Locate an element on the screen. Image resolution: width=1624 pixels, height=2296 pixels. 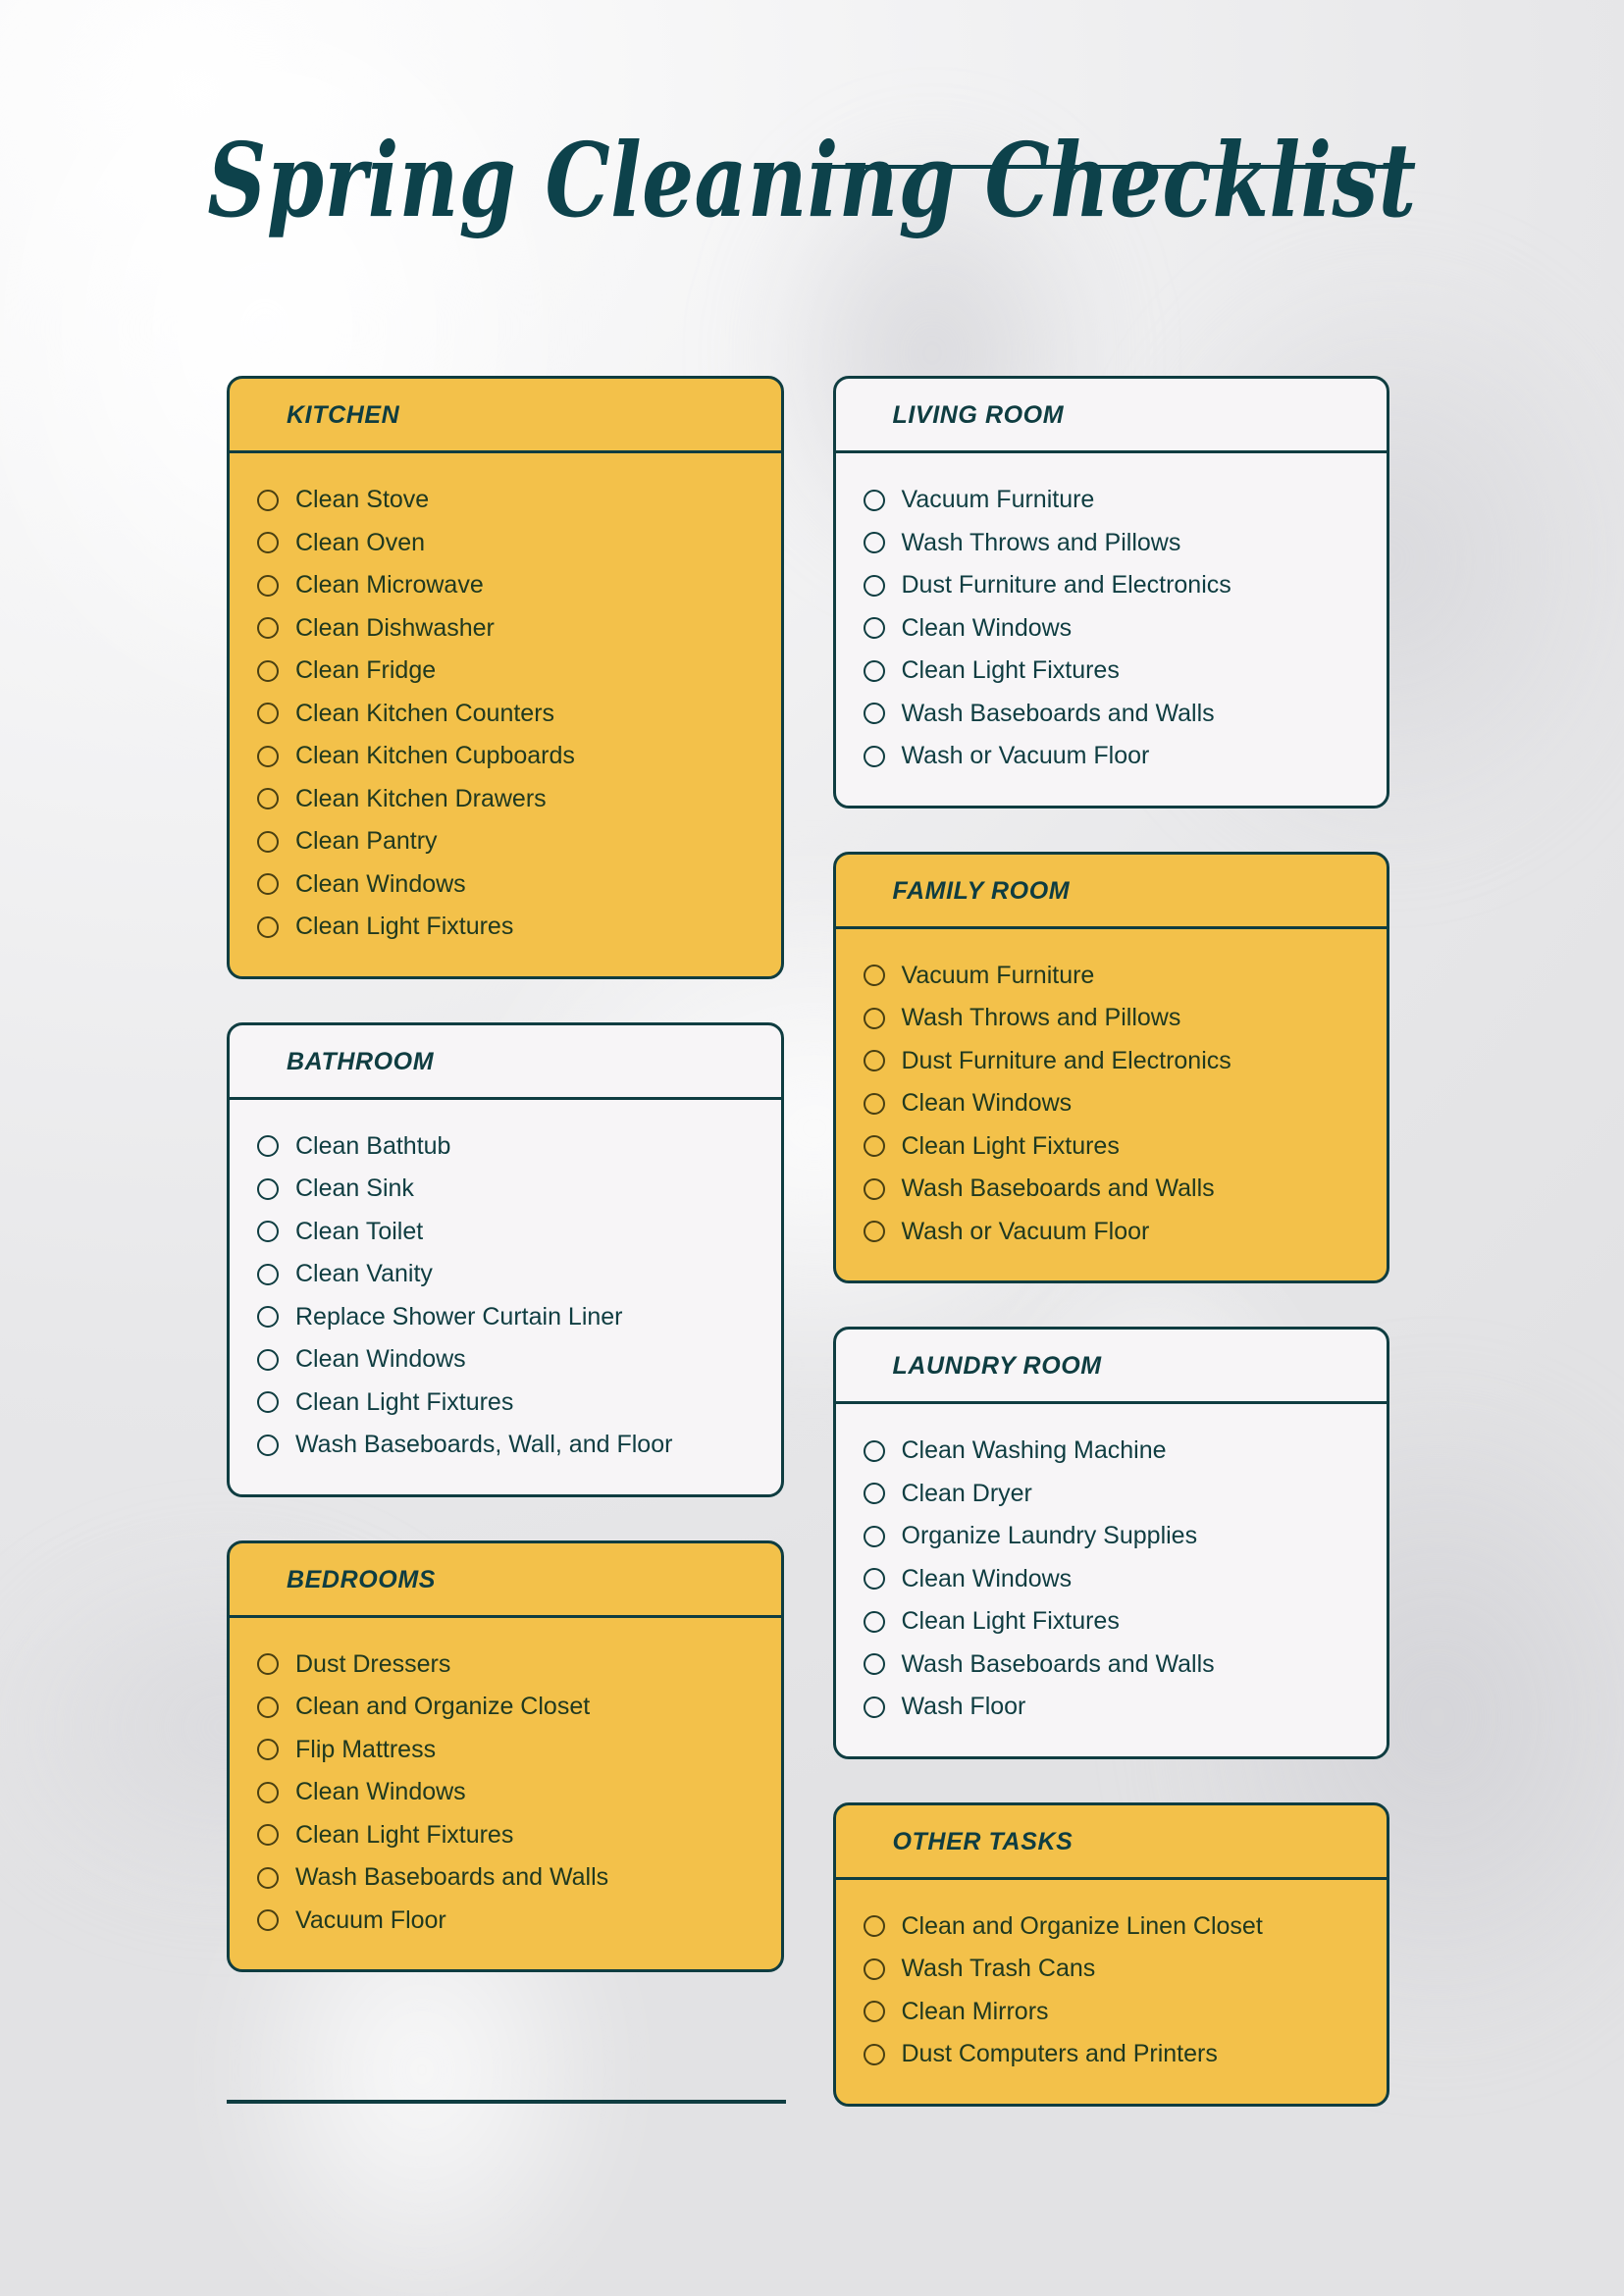
checklist-item: Clean Dishwasher is located at coordinates (506, 629).